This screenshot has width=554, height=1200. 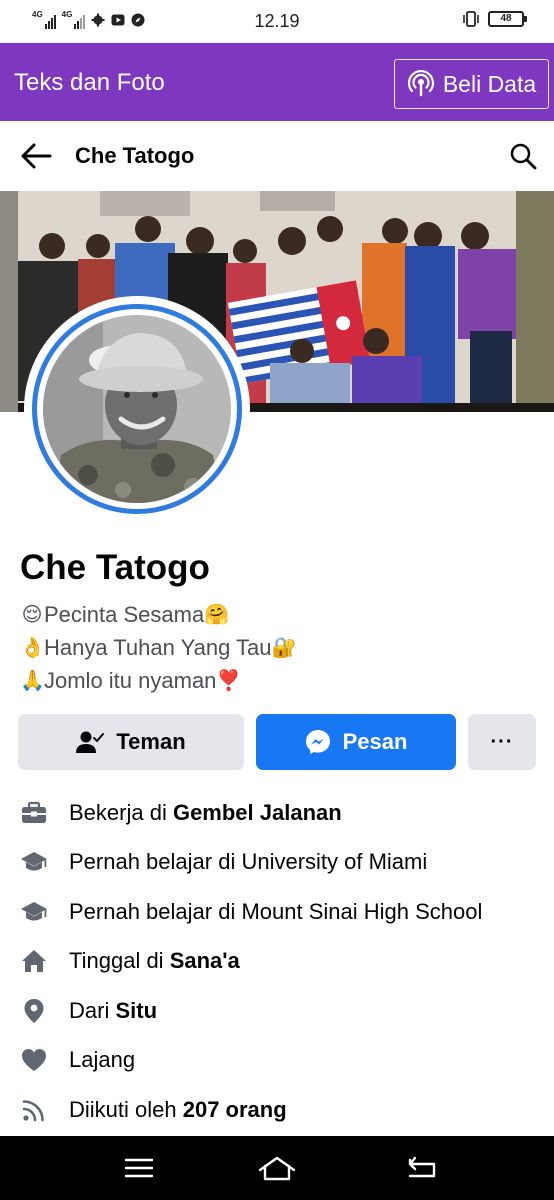 I want to click on ok-hand-icon: 👌, so click(x=32, y=647).